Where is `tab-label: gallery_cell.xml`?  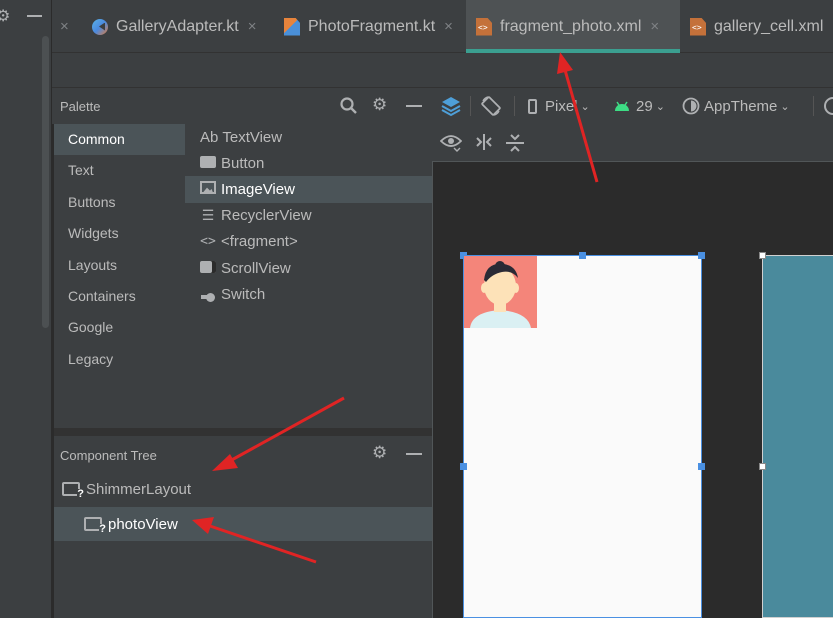
tab-label: gallery_cell.xml is located at coordinates (769, 26).